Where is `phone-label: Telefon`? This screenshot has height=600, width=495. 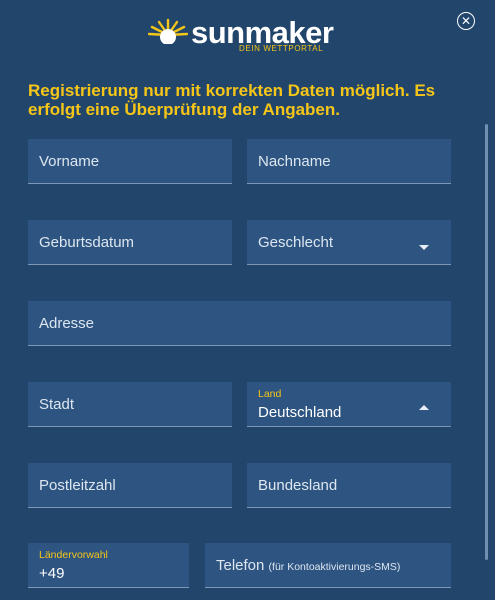
phone-label: Telefon is located at coordinates (240, 565).